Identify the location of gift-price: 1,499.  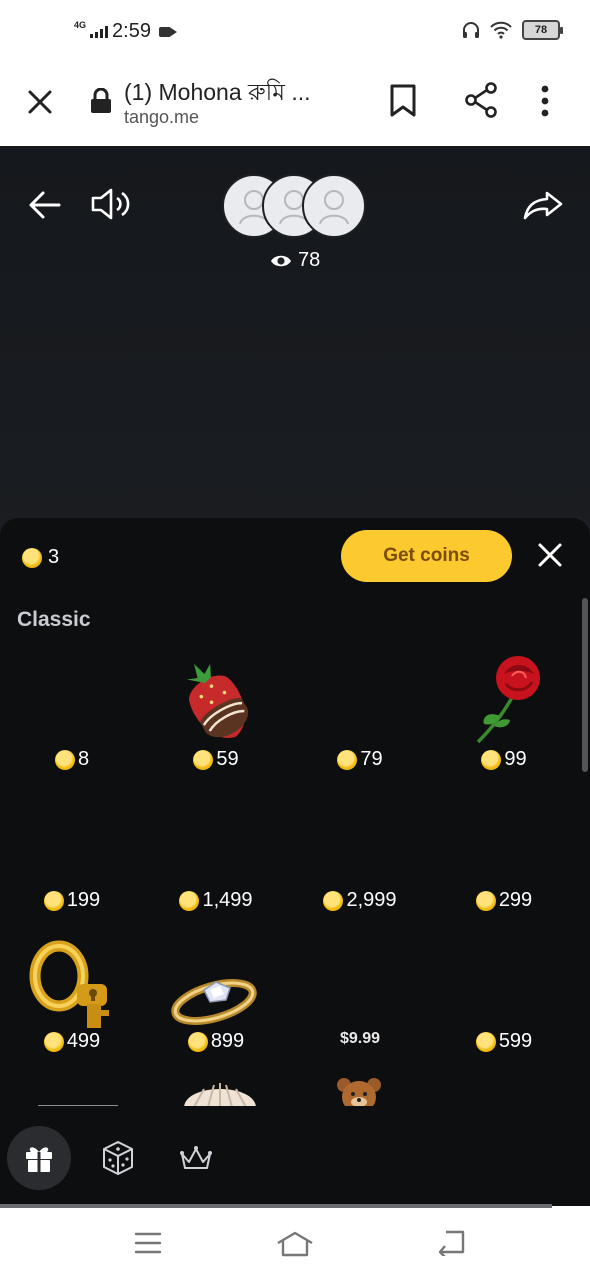
(216, 900).